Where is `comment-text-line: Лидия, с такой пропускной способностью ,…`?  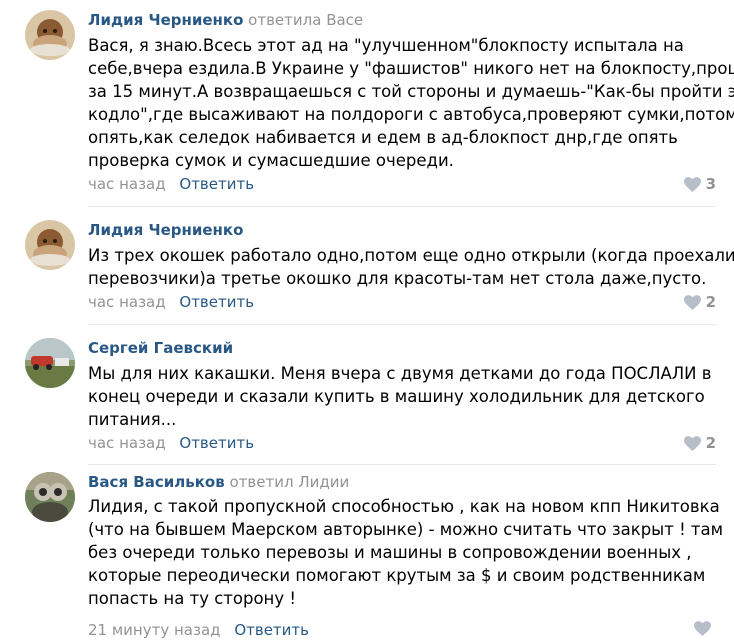 comment-text-line: Лидия, с такой пропускной способностью ,… is located at coordinates (404, 506).